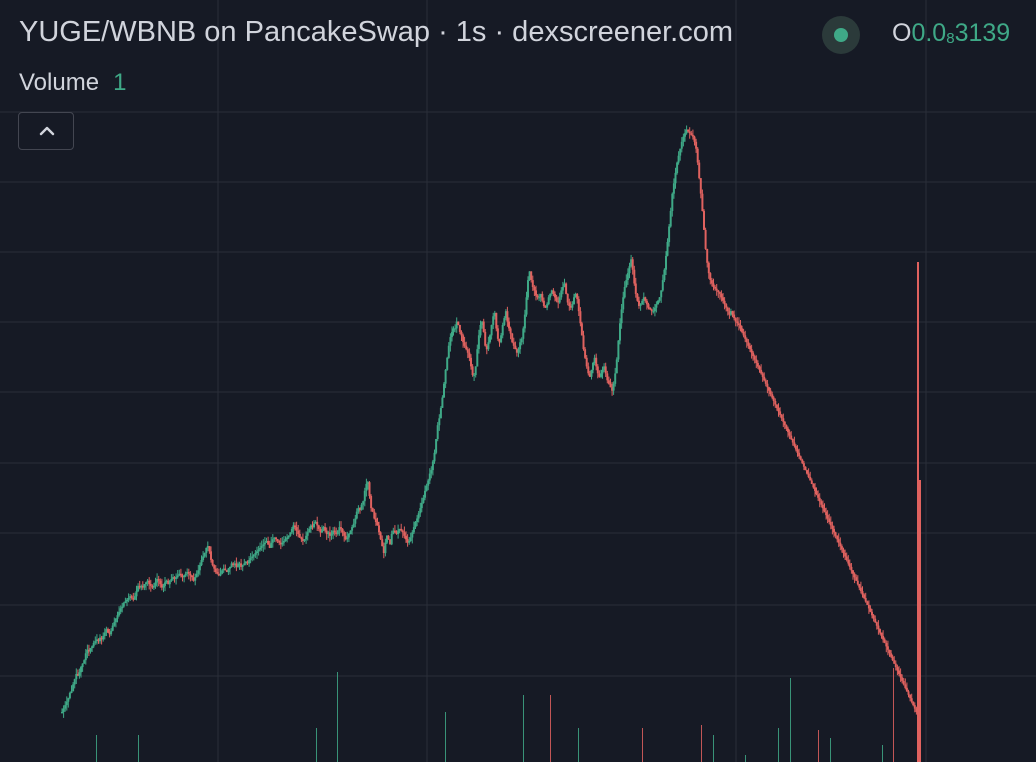 This screenshot has width=1036, height=762. I want to click on volume-value: 1, so click(120, 82).